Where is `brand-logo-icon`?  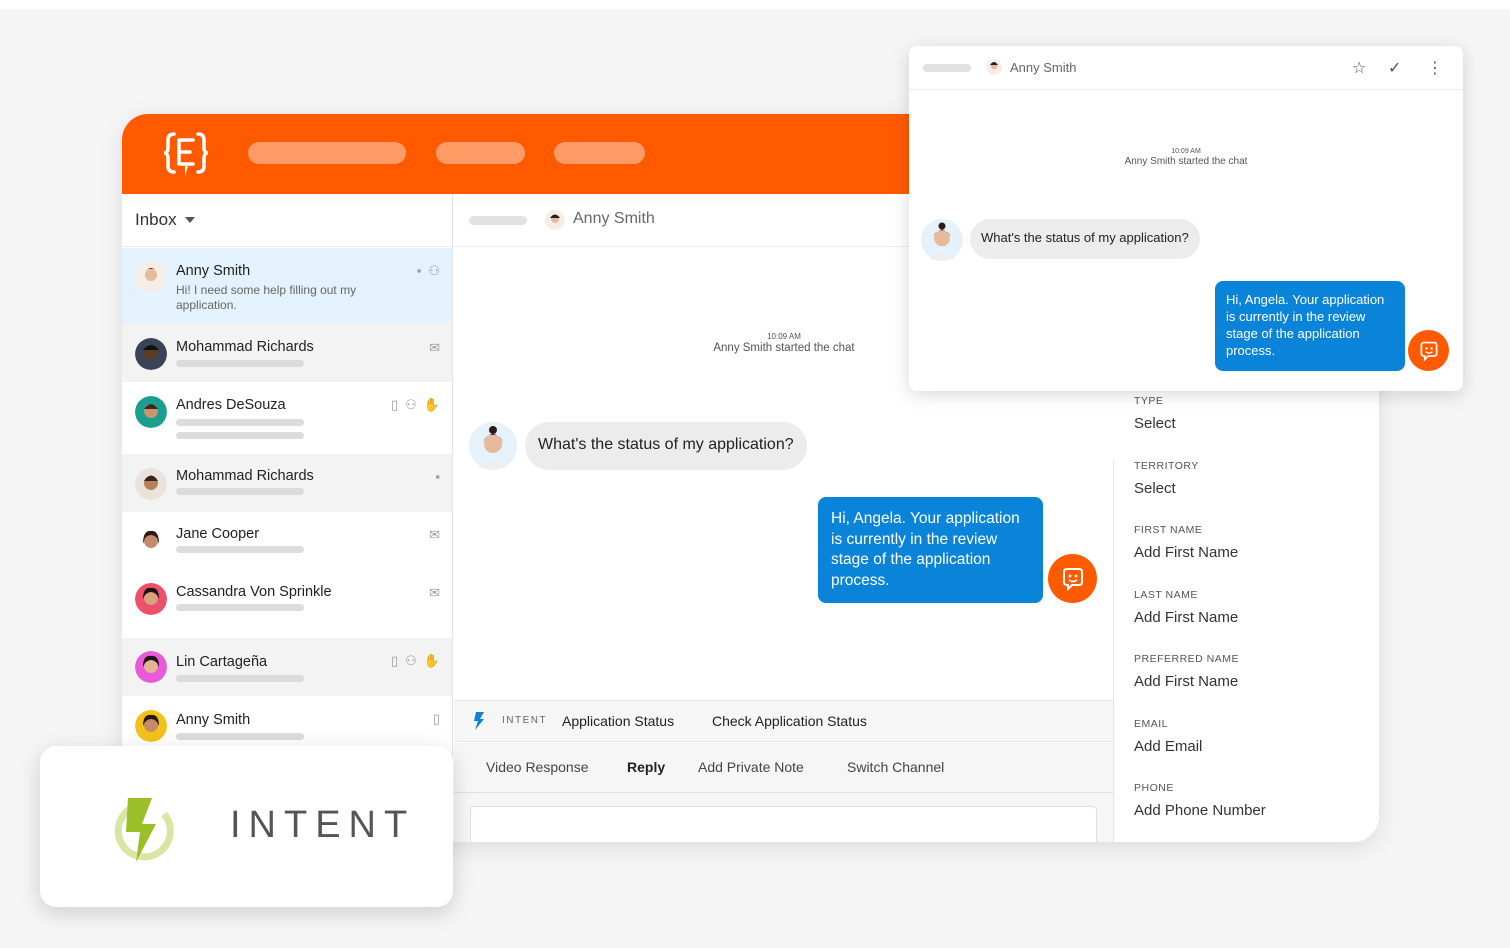 brand-logo-icon is located at coordinates (186, 153).